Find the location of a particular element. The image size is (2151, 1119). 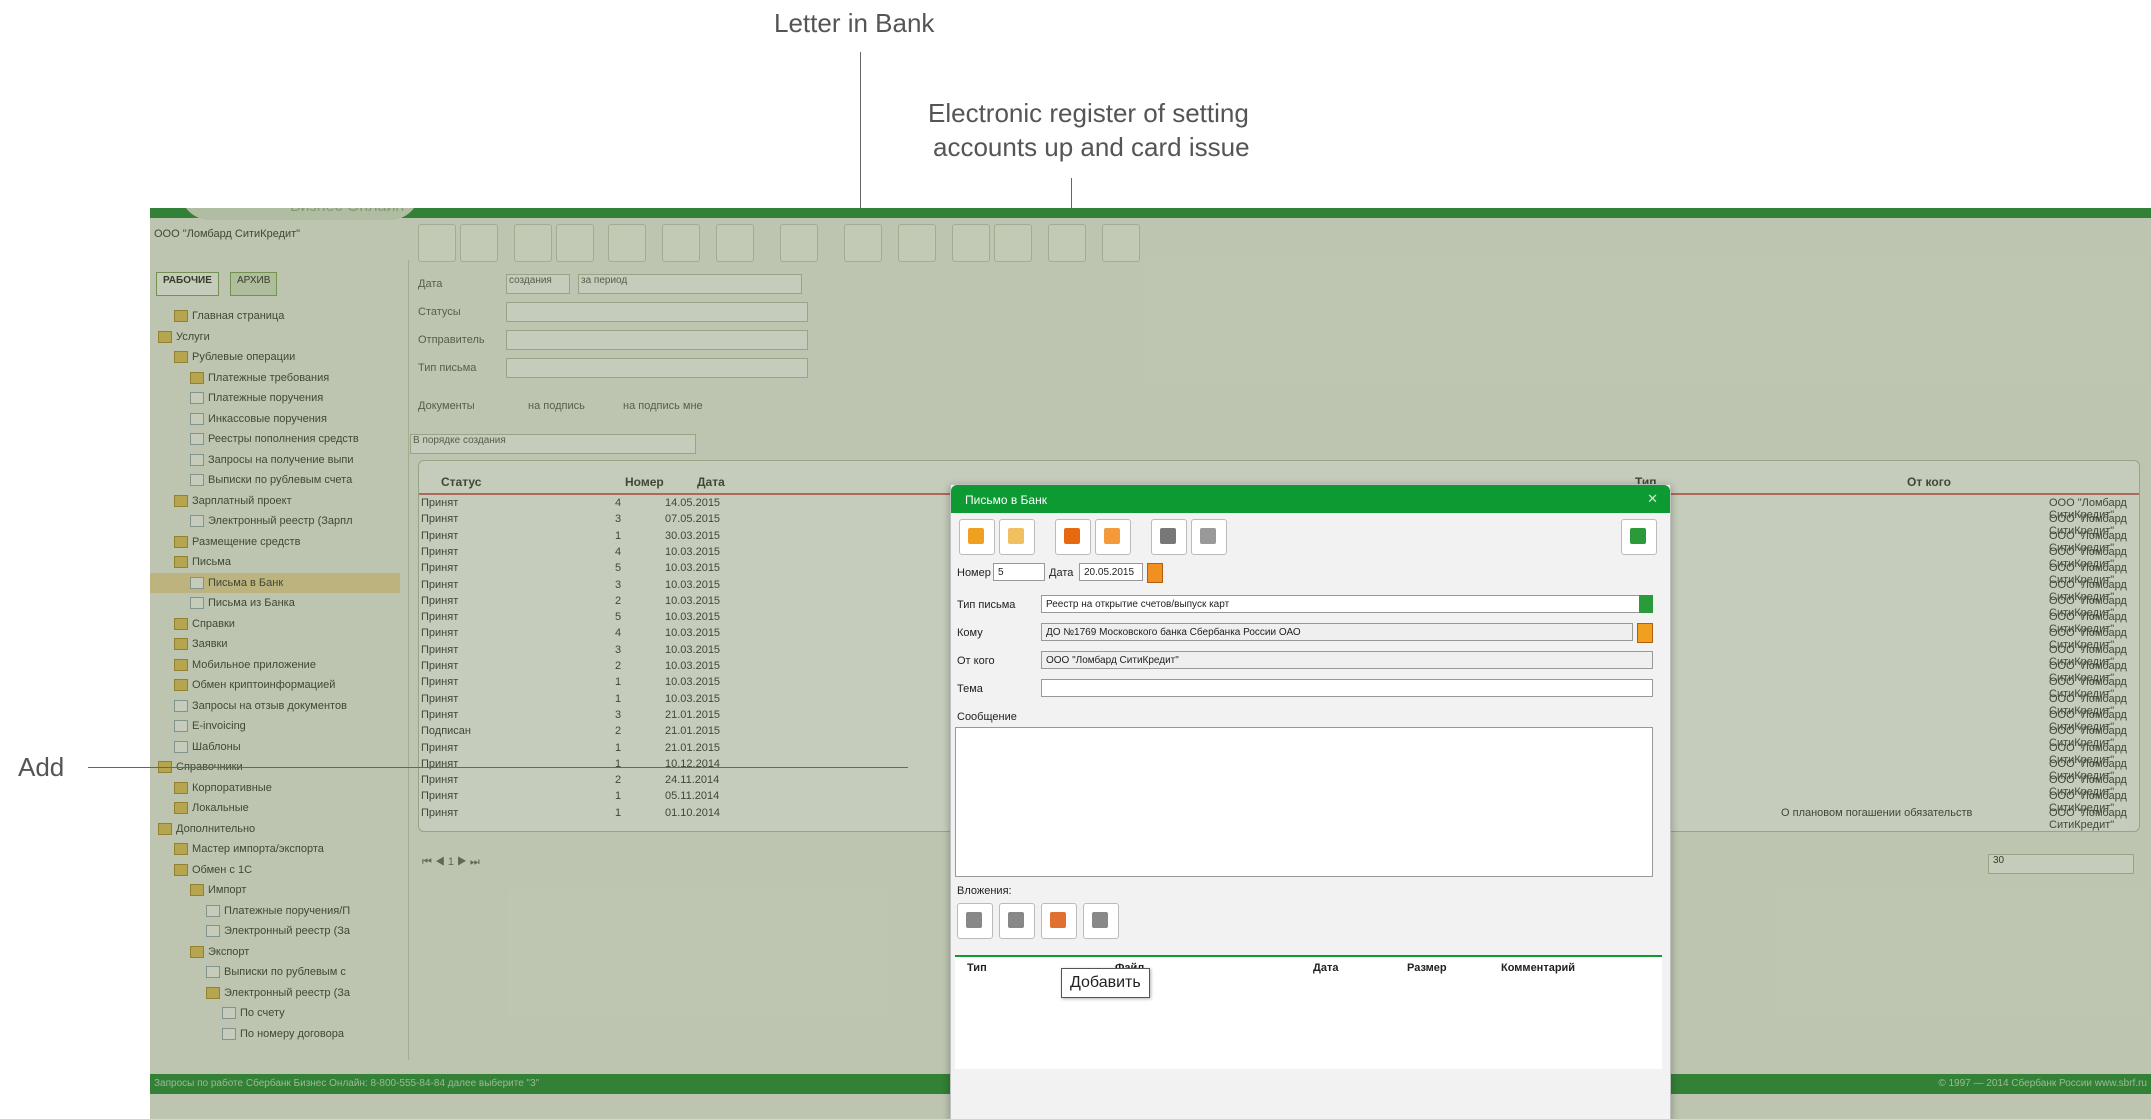

delete-attachment-icon is located at coordinates (1058, 920).